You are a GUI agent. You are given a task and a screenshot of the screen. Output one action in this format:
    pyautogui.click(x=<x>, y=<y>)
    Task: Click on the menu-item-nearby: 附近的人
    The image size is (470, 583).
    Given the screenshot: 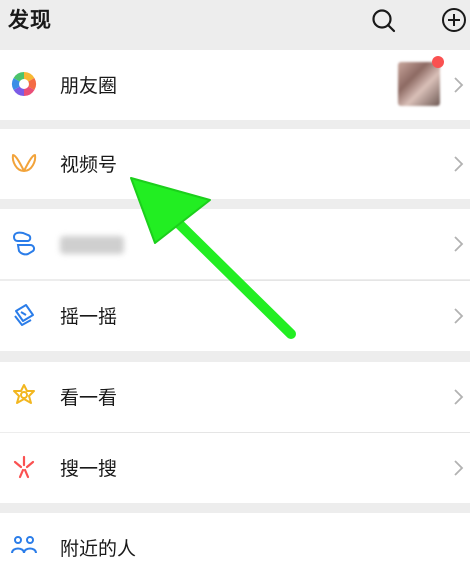 What is the action you would take?
    pyautogui.click(x=235, y=548)
    